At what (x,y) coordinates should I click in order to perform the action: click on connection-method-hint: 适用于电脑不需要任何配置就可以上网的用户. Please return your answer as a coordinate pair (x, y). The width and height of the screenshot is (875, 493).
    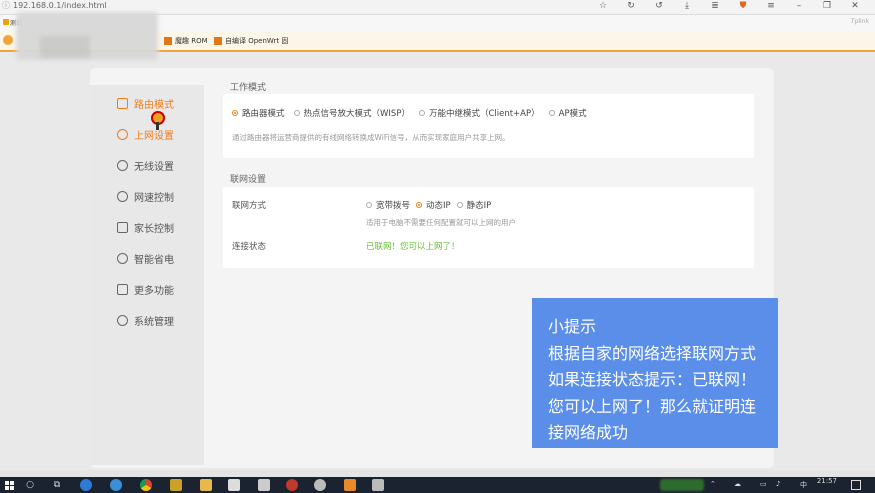
    Looking at the image, I should click on (441, 222).